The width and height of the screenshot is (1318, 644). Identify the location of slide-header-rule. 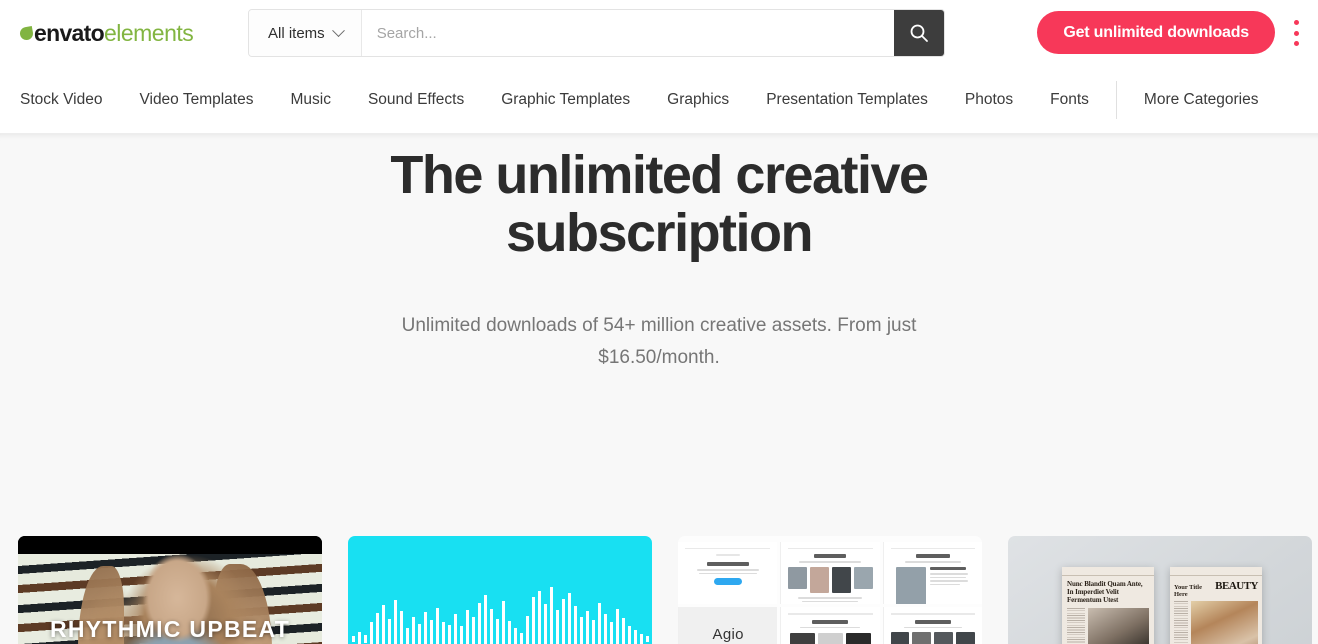
(728, 549).